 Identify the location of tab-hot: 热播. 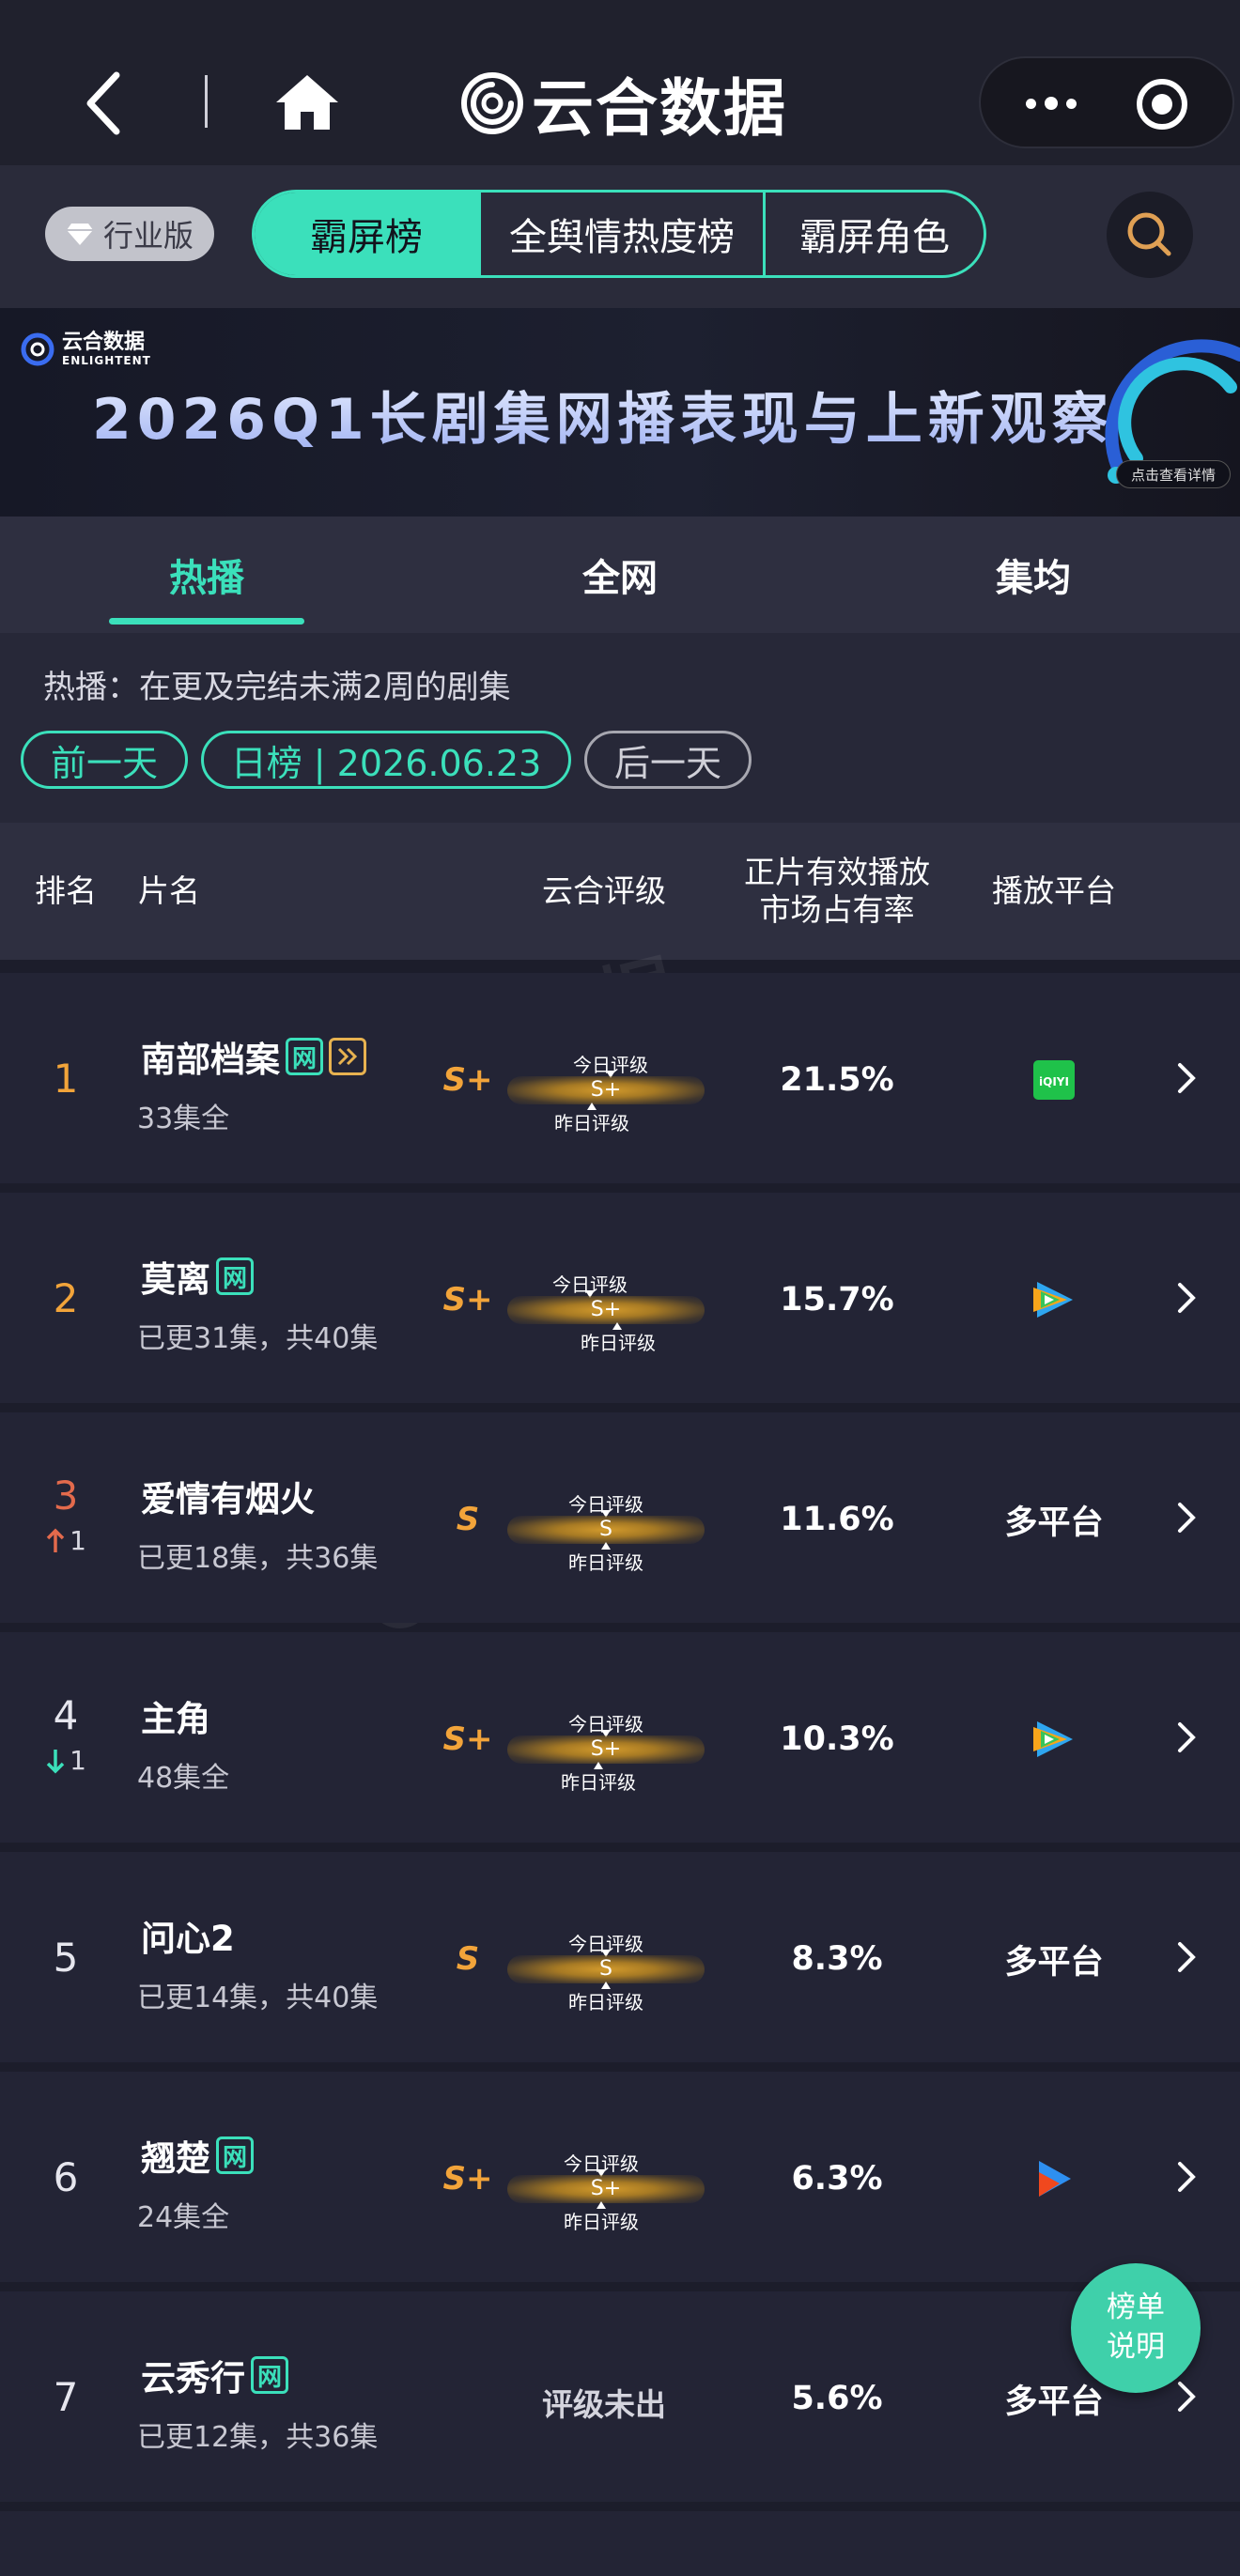
(206, 575).